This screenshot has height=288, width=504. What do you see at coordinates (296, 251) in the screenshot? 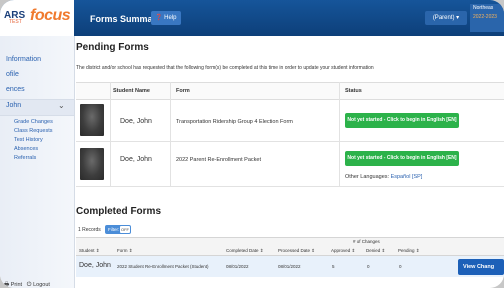
I see `col-processed-date-sort: Processed Date ⇕` at bounding box center [296, 251].